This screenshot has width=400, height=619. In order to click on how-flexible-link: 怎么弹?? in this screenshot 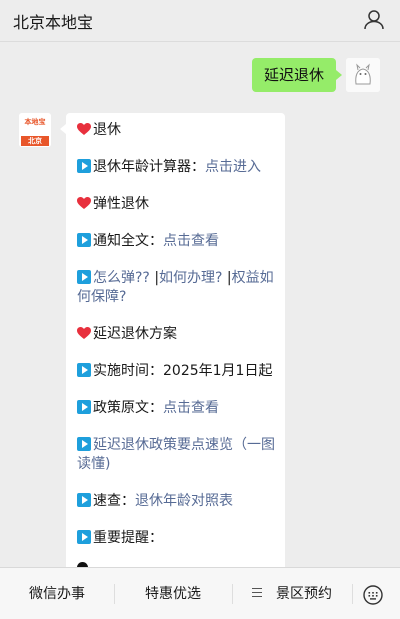, I will do `click(121, 278)`.